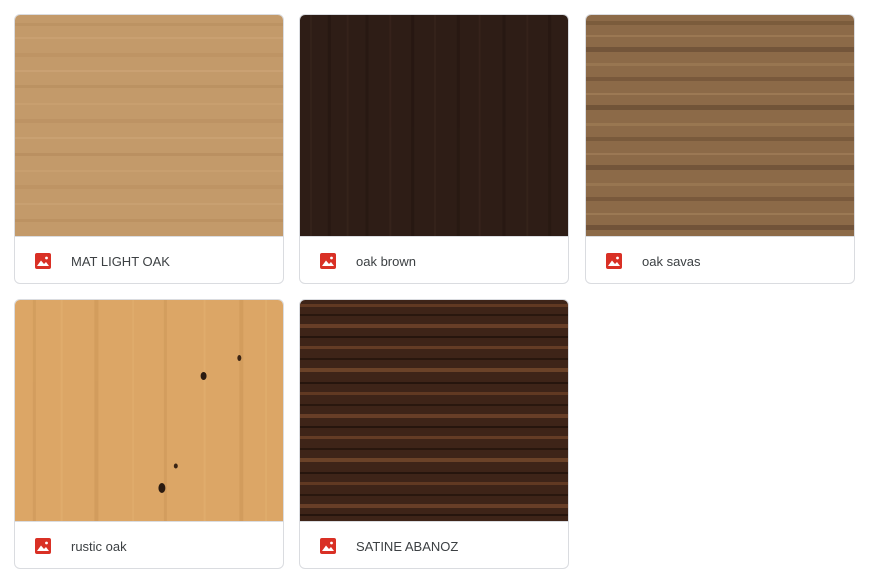  What do you see at coordinates (99, 546) in the screenshot?
I see `file-name: rustic oak` at bounding box center [99, 546].